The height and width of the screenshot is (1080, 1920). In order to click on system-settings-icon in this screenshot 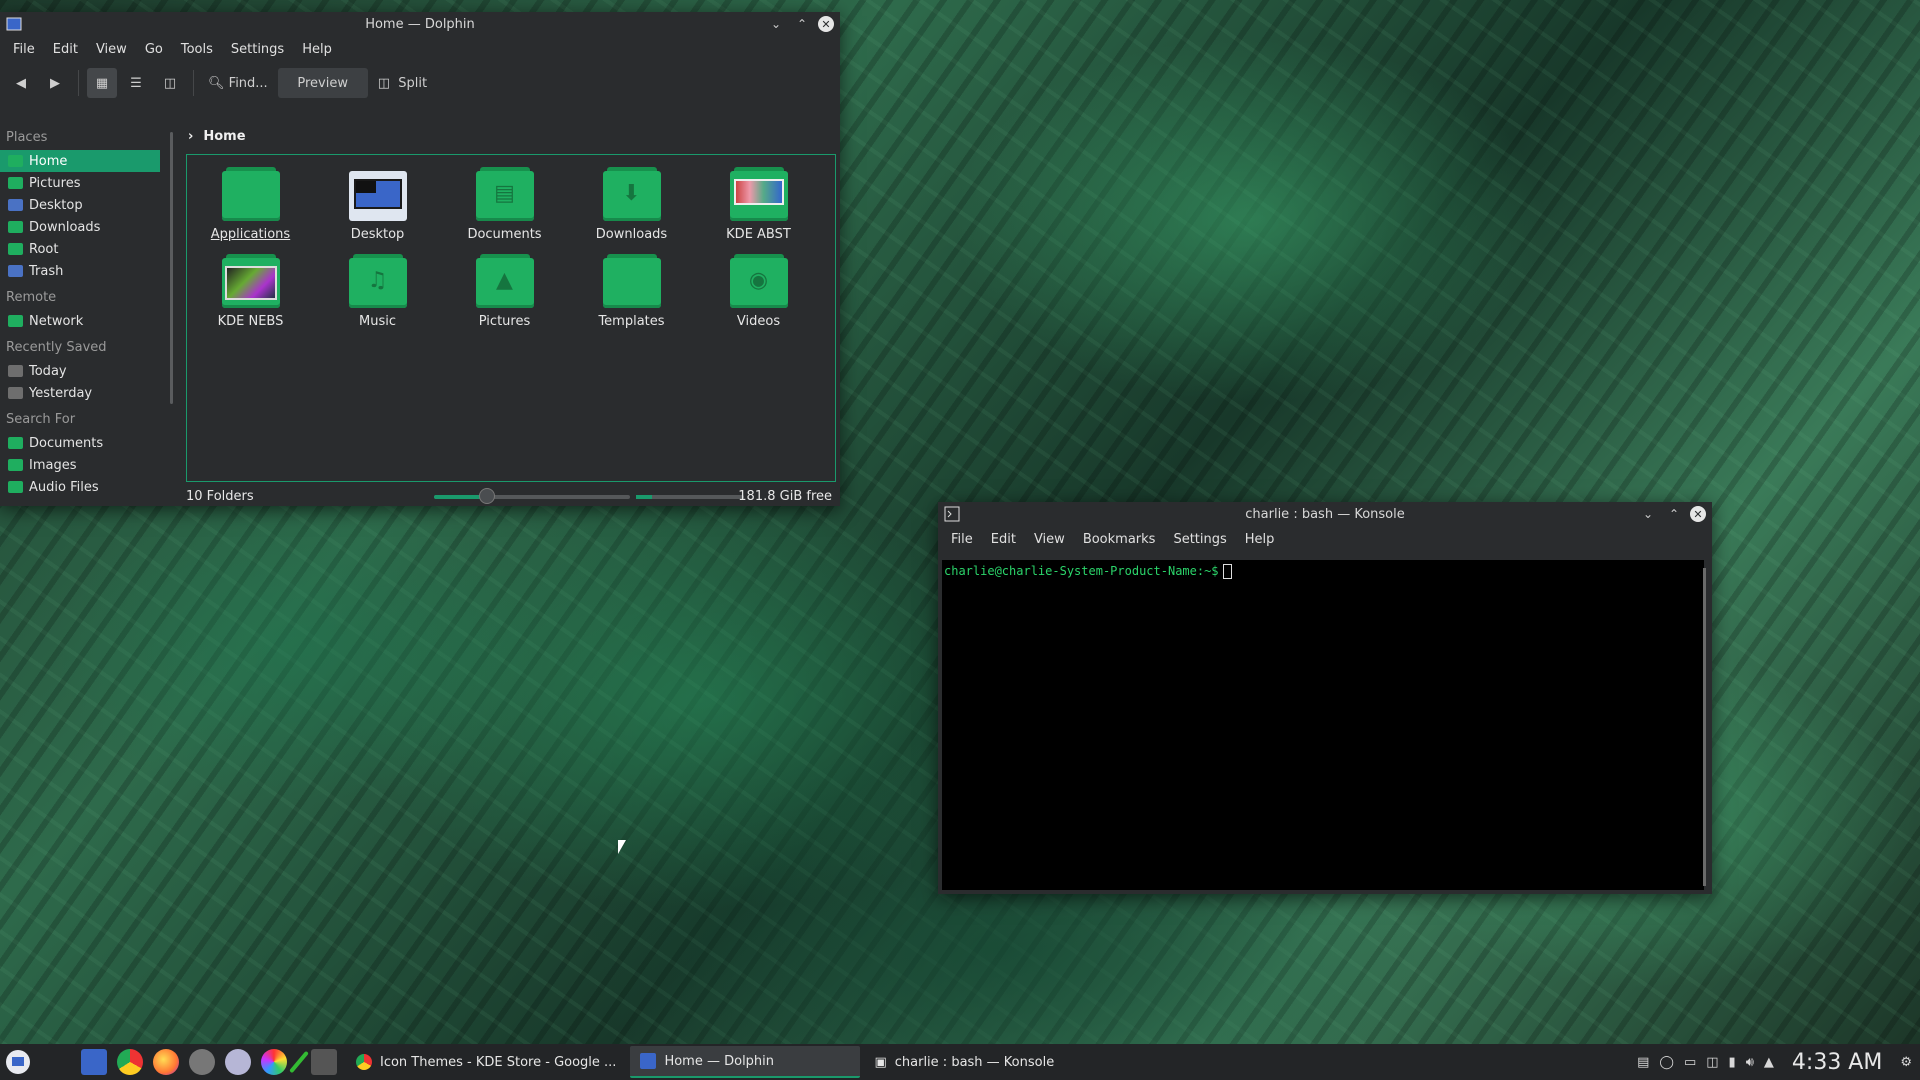, I will do `click(324, 1062)`.